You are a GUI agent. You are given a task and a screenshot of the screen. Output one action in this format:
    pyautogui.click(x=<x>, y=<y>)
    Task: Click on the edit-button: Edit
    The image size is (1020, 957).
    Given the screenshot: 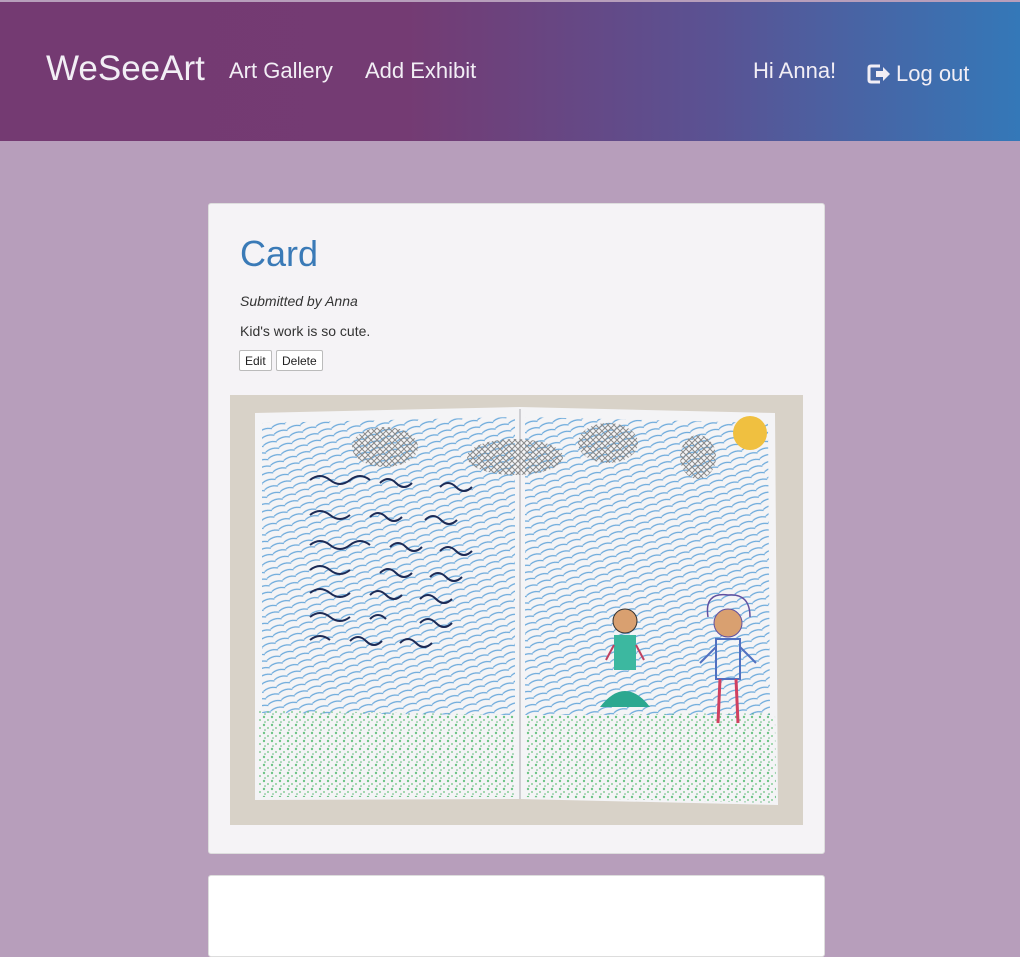 What is the action you would take?
    pyautogui.click(x=255, y=360)
    